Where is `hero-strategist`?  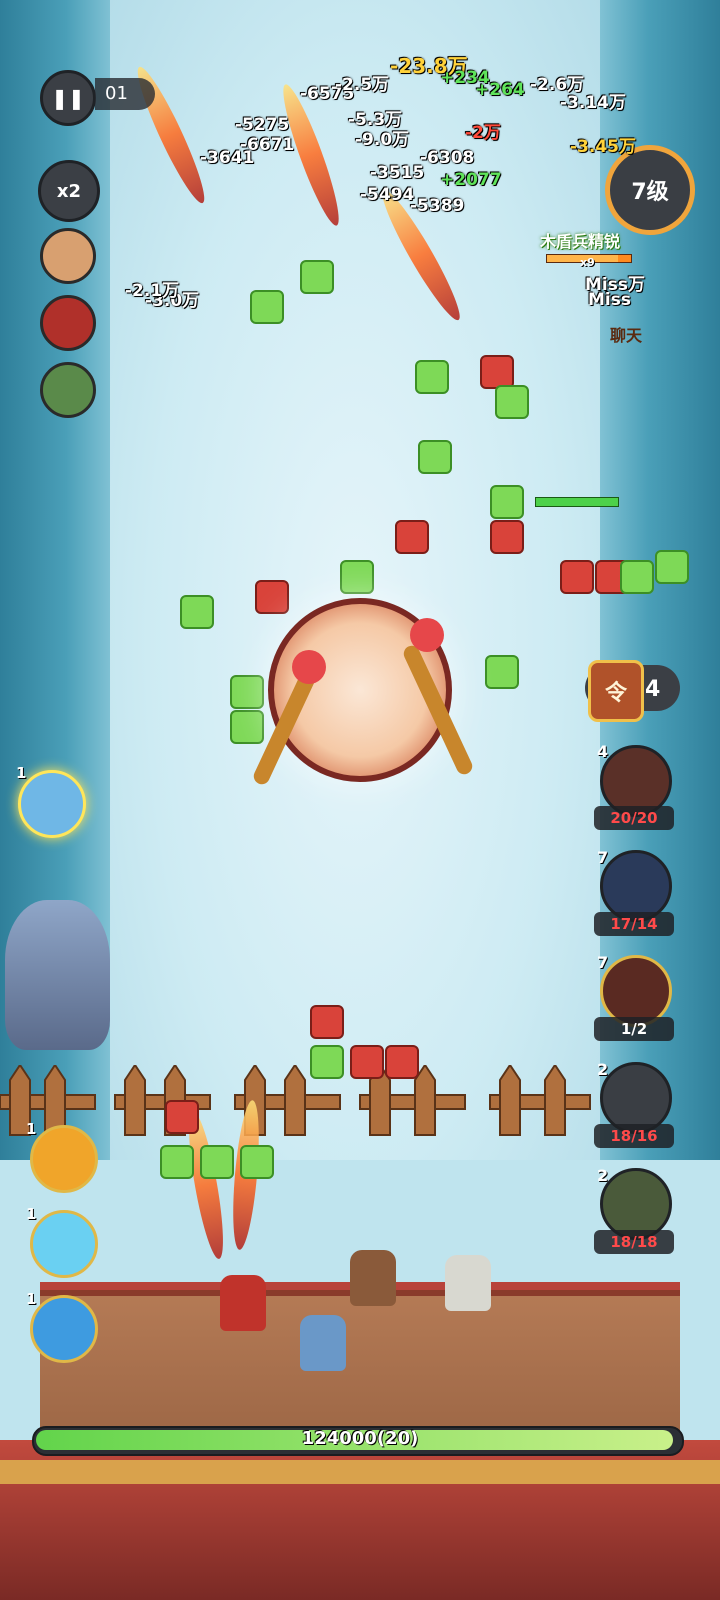 hero-strategist is located at coordinates (323, 1343).